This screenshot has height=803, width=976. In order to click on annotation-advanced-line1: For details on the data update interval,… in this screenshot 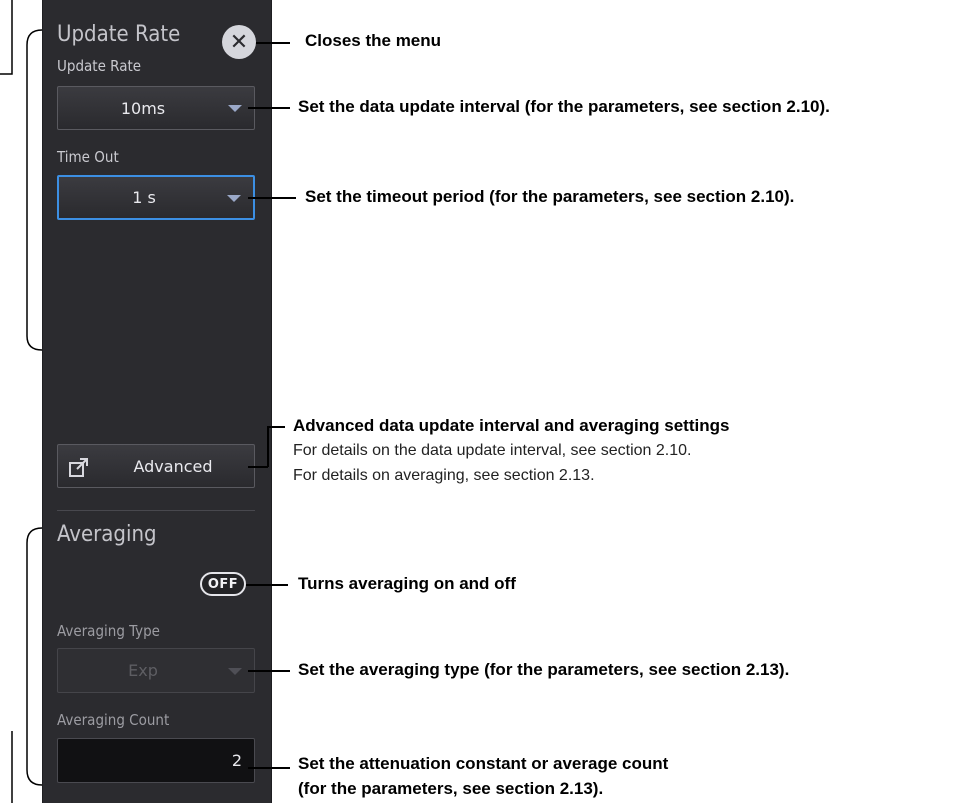, I will do `click(492, 450)`.